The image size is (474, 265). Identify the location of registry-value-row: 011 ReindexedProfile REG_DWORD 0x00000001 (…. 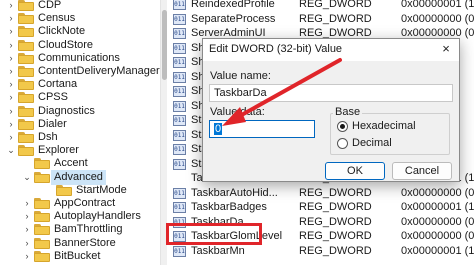
(320, 6).